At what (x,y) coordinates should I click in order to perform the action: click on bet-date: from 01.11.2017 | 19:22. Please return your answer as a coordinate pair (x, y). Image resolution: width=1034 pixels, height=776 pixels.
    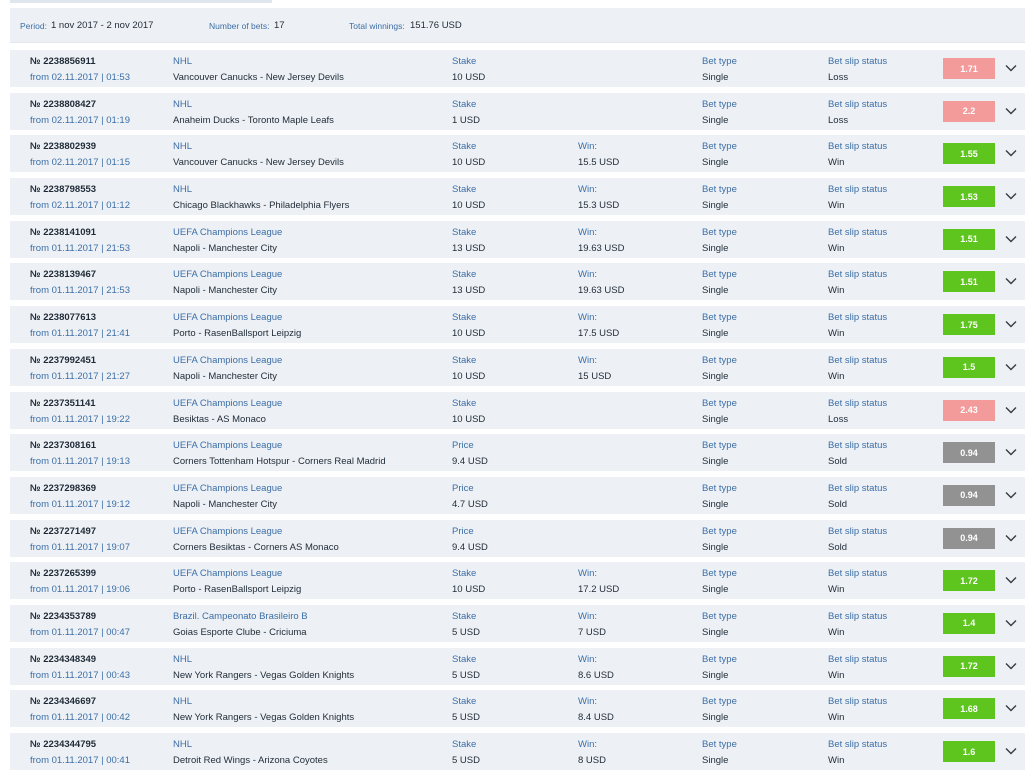
    Looking at the image, I should click on (80, 419).